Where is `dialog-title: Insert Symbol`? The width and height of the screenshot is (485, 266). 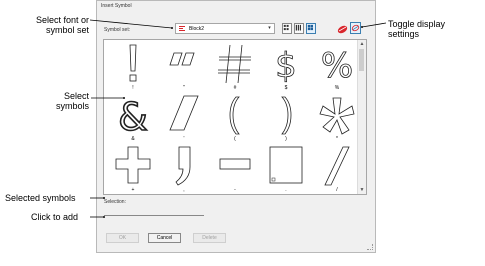
dialog-title: Insert Symbol is located at coordinates (116, 6).